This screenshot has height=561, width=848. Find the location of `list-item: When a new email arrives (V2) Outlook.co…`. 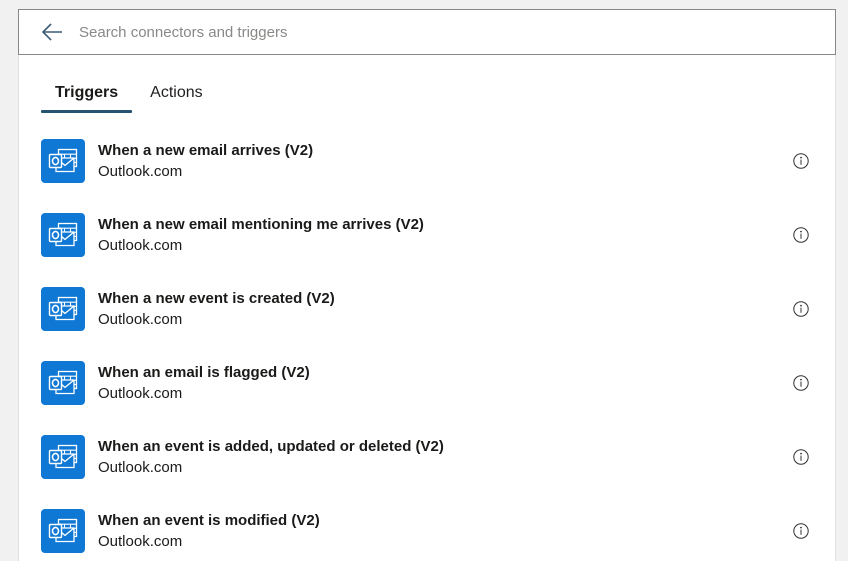

list-item: When a new email arrives (V2) Outlook.co… is located at coordinates (427, 161).